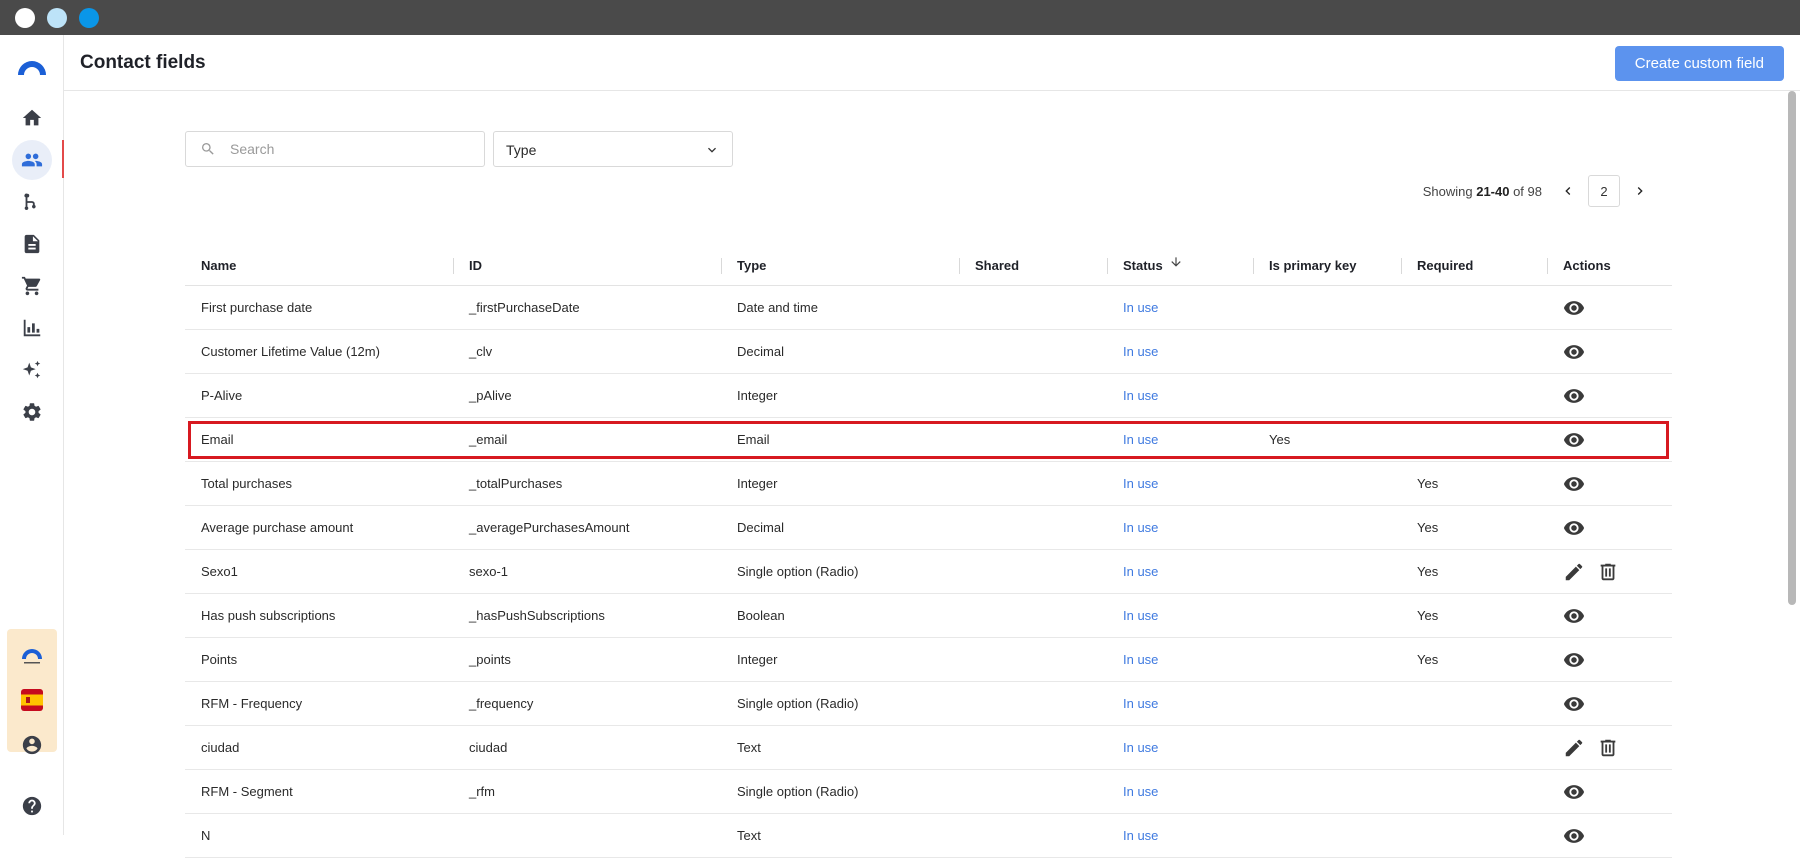 The width and height of the screenshot is (1800, 858). I want to click on cell-id: _email, so click(488, 439).